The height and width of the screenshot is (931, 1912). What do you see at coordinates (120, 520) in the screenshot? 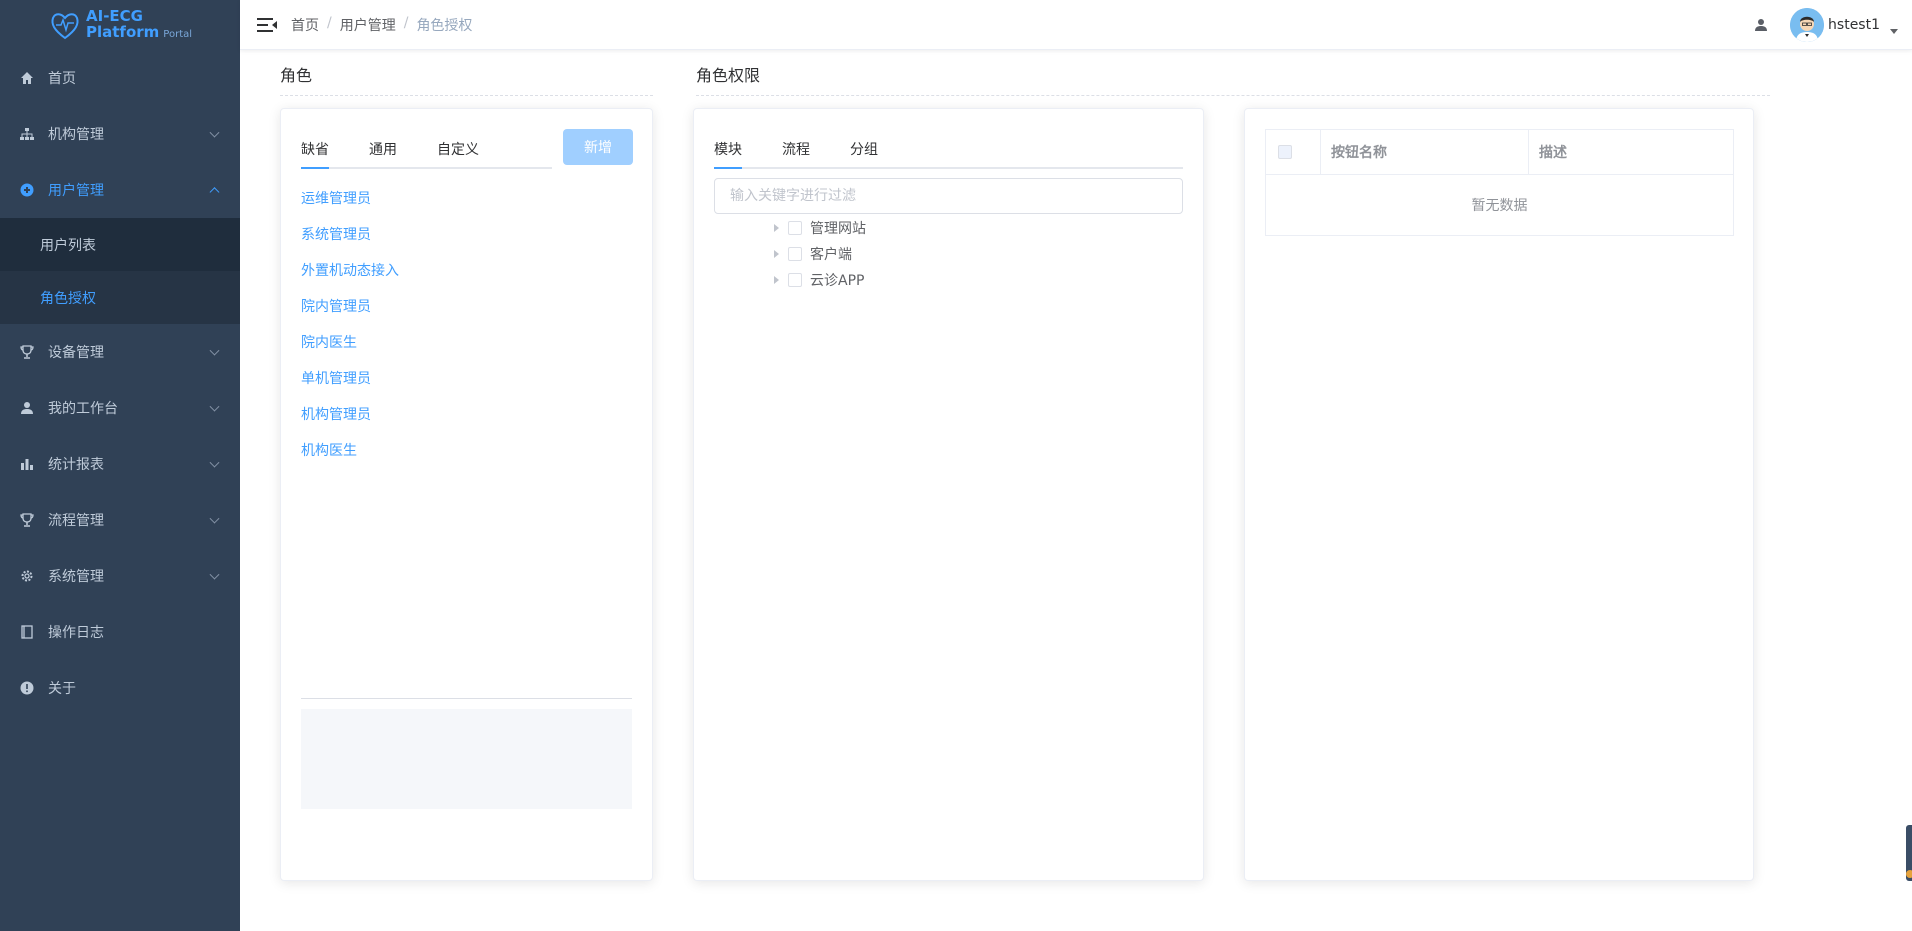
I see `sidebar-item-process: 流程管理` at bounding box center [120, 520].